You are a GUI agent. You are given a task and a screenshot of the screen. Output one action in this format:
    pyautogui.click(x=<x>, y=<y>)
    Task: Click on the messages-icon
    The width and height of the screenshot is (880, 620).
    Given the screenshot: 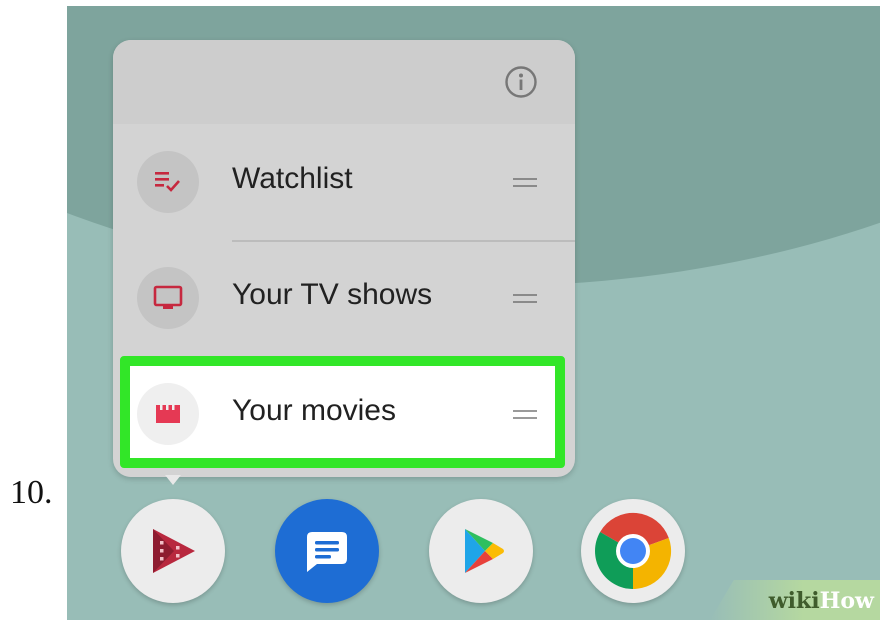 What is the action you would take?
    pyautogui.click(x=327, y=551)
    